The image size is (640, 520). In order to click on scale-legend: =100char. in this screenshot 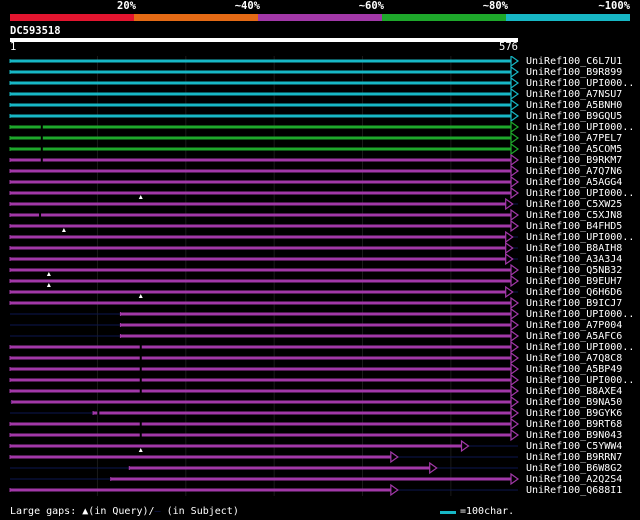, I will do `click(477, 512)`.